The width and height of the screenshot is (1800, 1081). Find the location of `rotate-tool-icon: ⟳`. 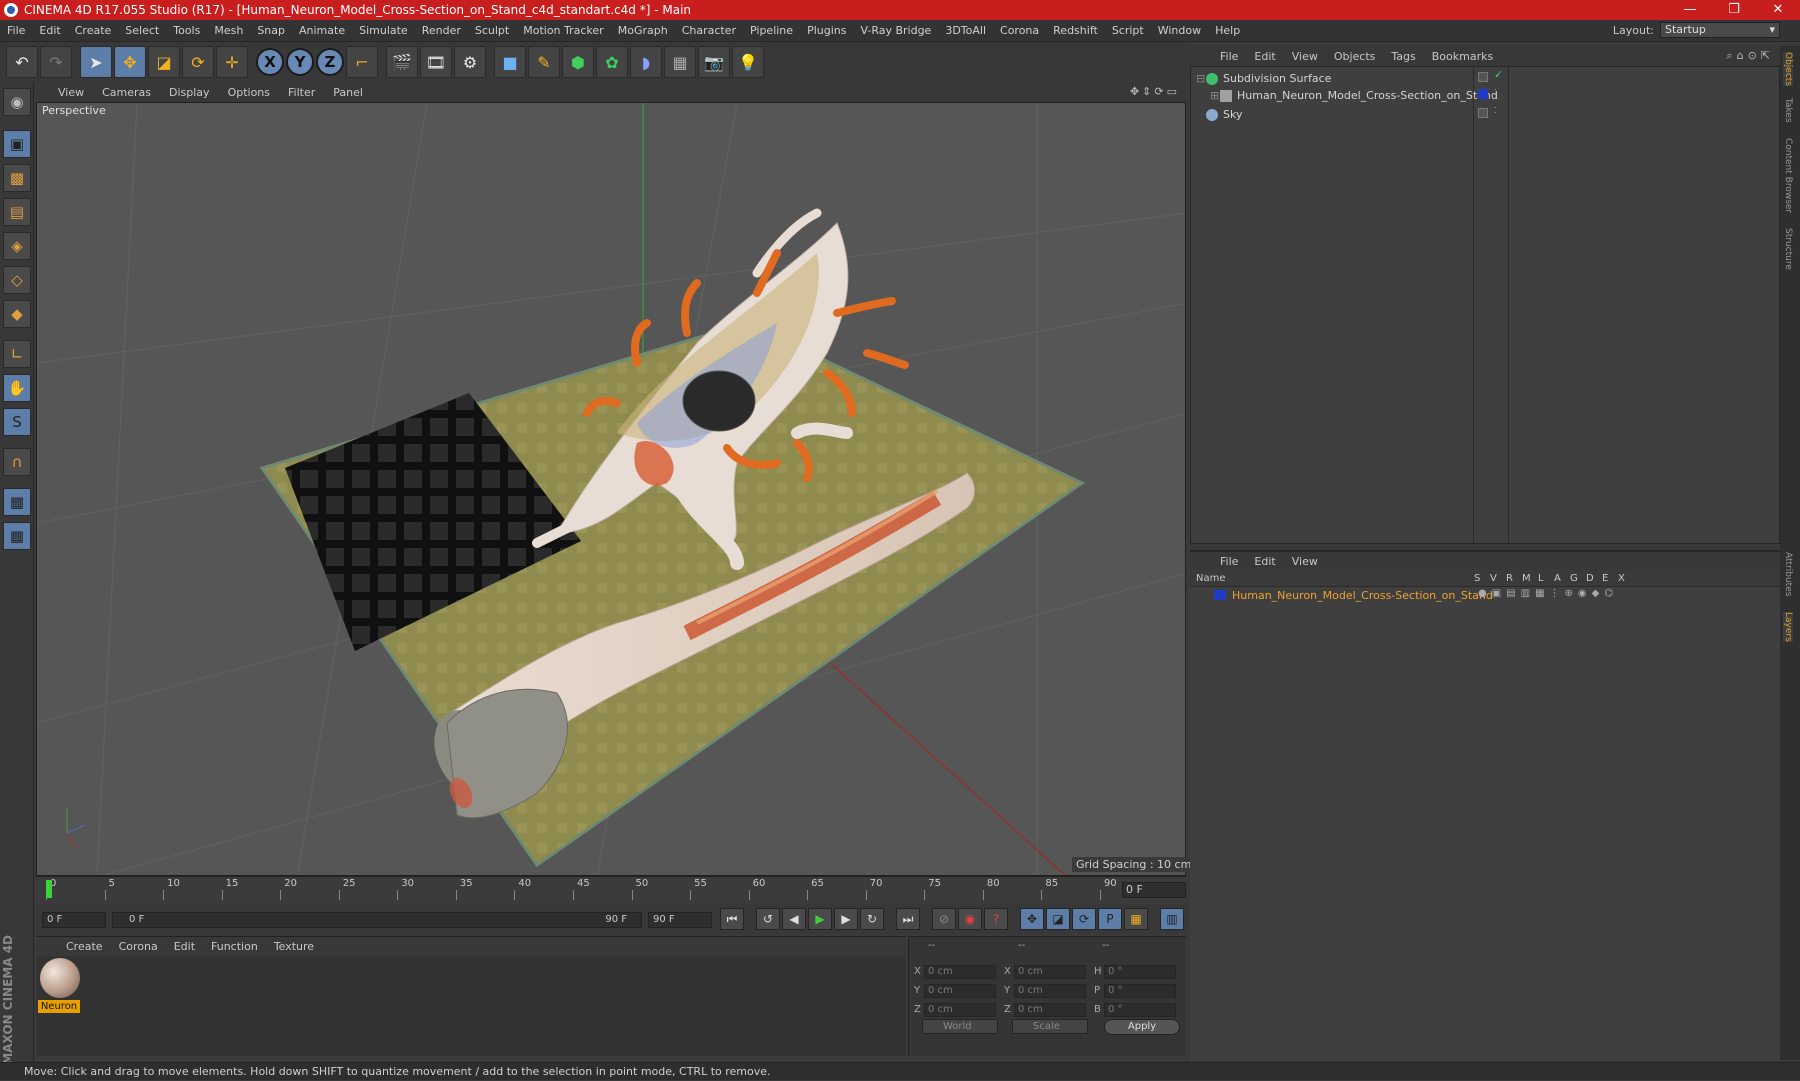

rotate-tool-icon: ⟳ is located at coordinates (198, 62).